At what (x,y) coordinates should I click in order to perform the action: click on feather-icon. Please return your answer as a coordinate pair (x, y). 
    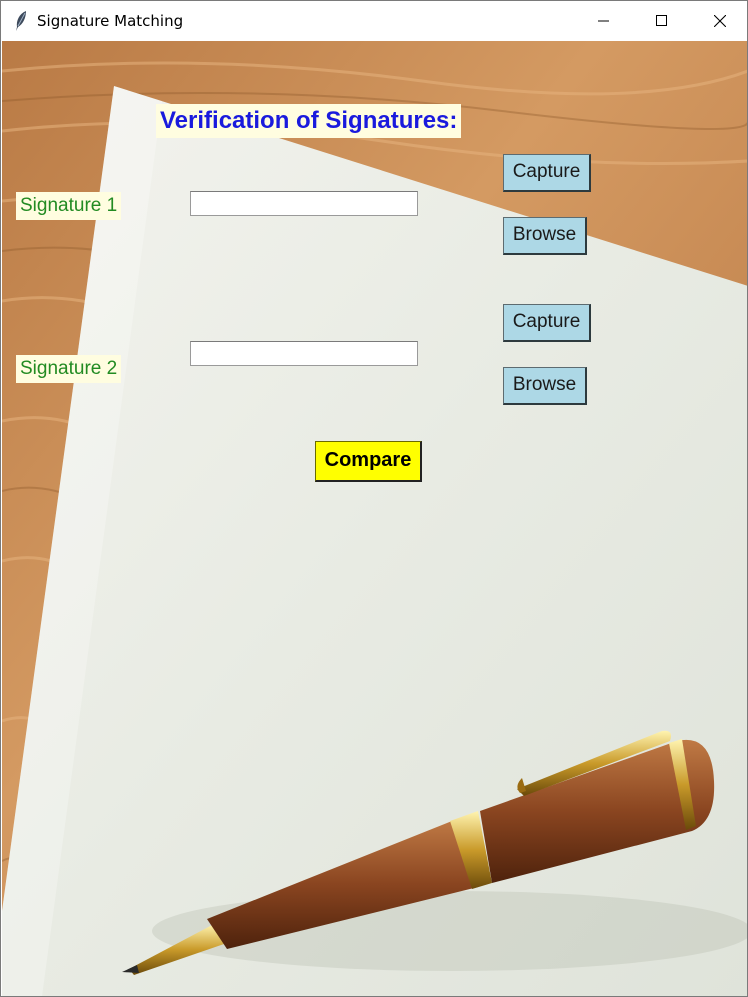
    Looking at the image, I should click on (21, 21).